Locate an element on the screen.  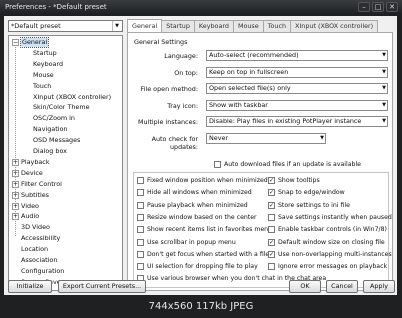
tree-item-dialog-box: Dialog box is located at coordinates (50, 151).